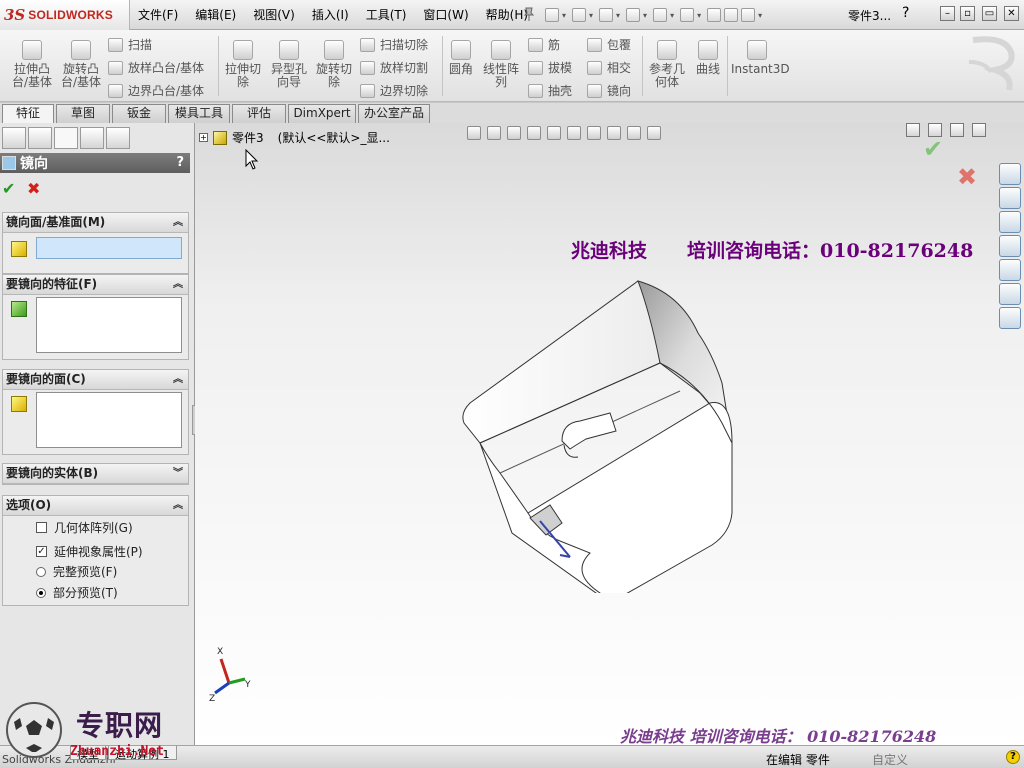  I want to click on tile-icon: ▭, so click(989, 13).